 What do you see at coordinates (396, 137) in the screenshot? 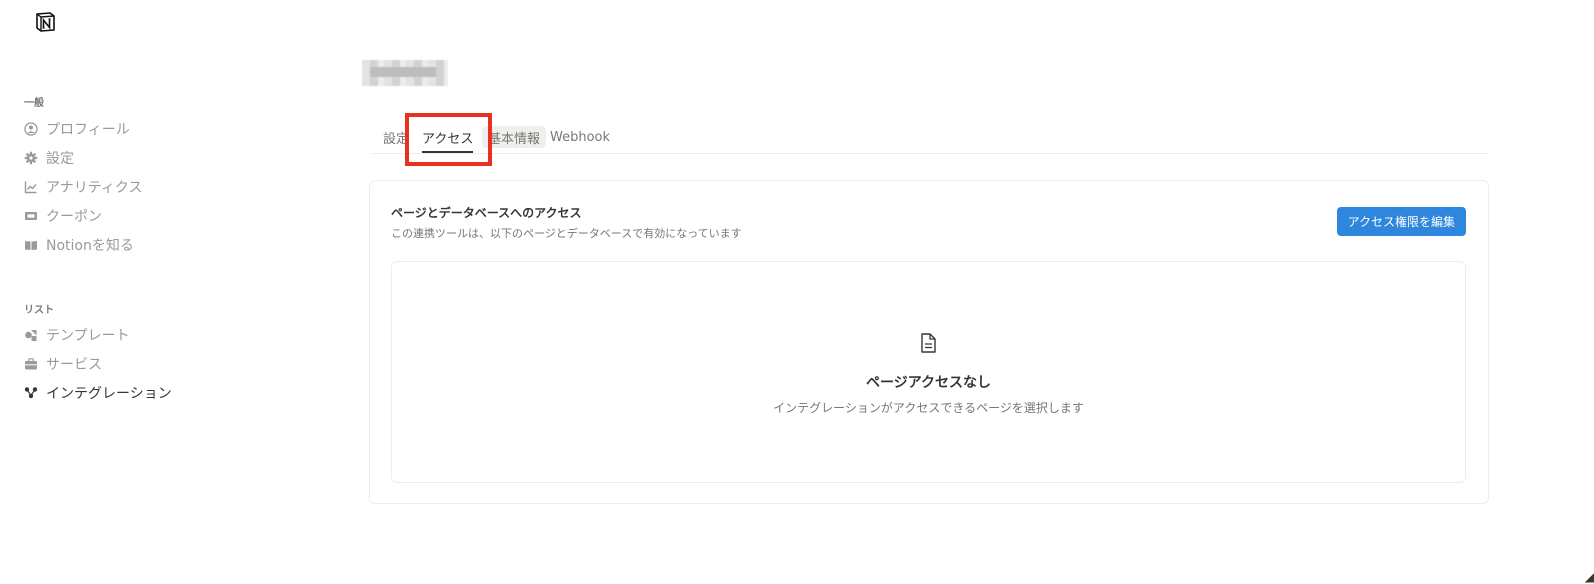
I see `tab-settings: 設定` at bounding box center [396, 137].